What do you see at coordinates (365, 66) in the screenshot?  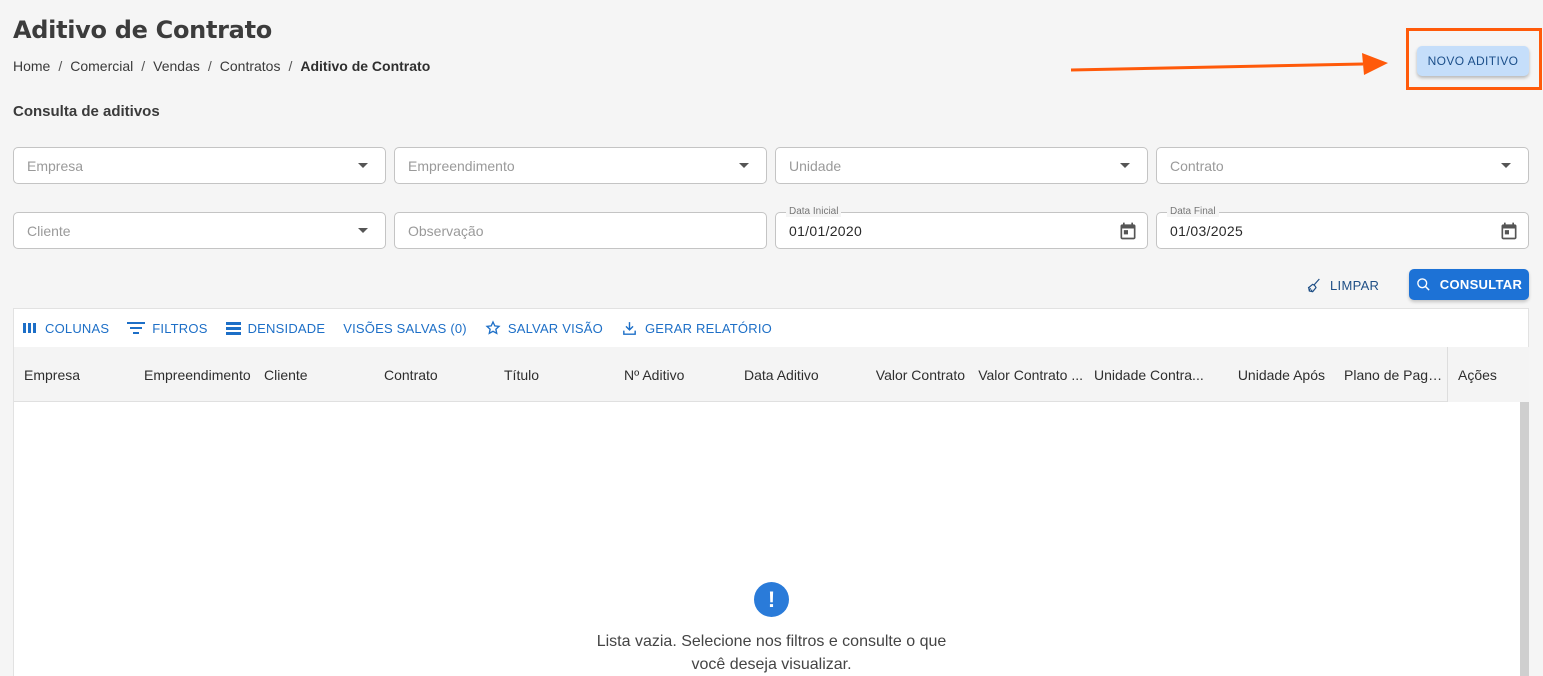 I see `breadcrumb-current: Aditivo de Contrato` at bounding box center [365, 66].